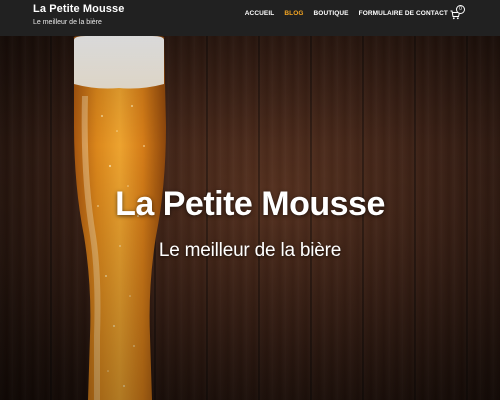  Describe the element at coordinates (293, 13) in the screenshot. I see `nav-item-blog: BLOG` at that location.